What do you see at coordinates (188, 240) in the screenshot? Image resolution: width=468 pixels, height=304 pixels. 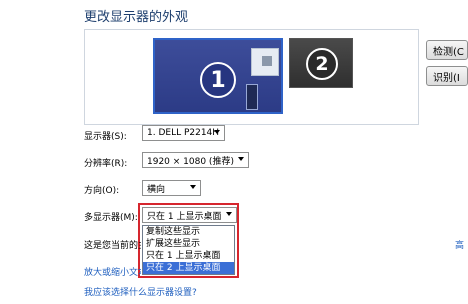 I see `annotation-highlight-box` at bounding box center [188, 240].